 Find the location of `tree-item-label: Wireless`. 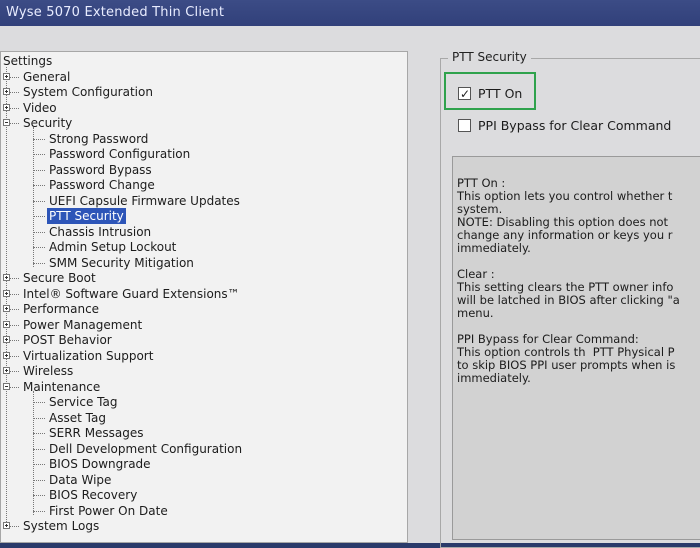

tree-item-label: Wireless is located at coordinates (48, 371).